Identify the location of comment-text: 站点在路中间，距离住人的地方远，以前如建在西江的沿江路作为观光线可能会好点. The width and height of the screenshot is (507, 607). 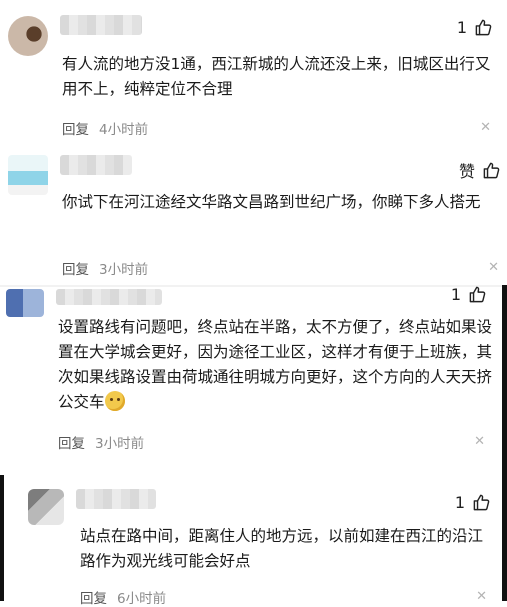
(282, 548).